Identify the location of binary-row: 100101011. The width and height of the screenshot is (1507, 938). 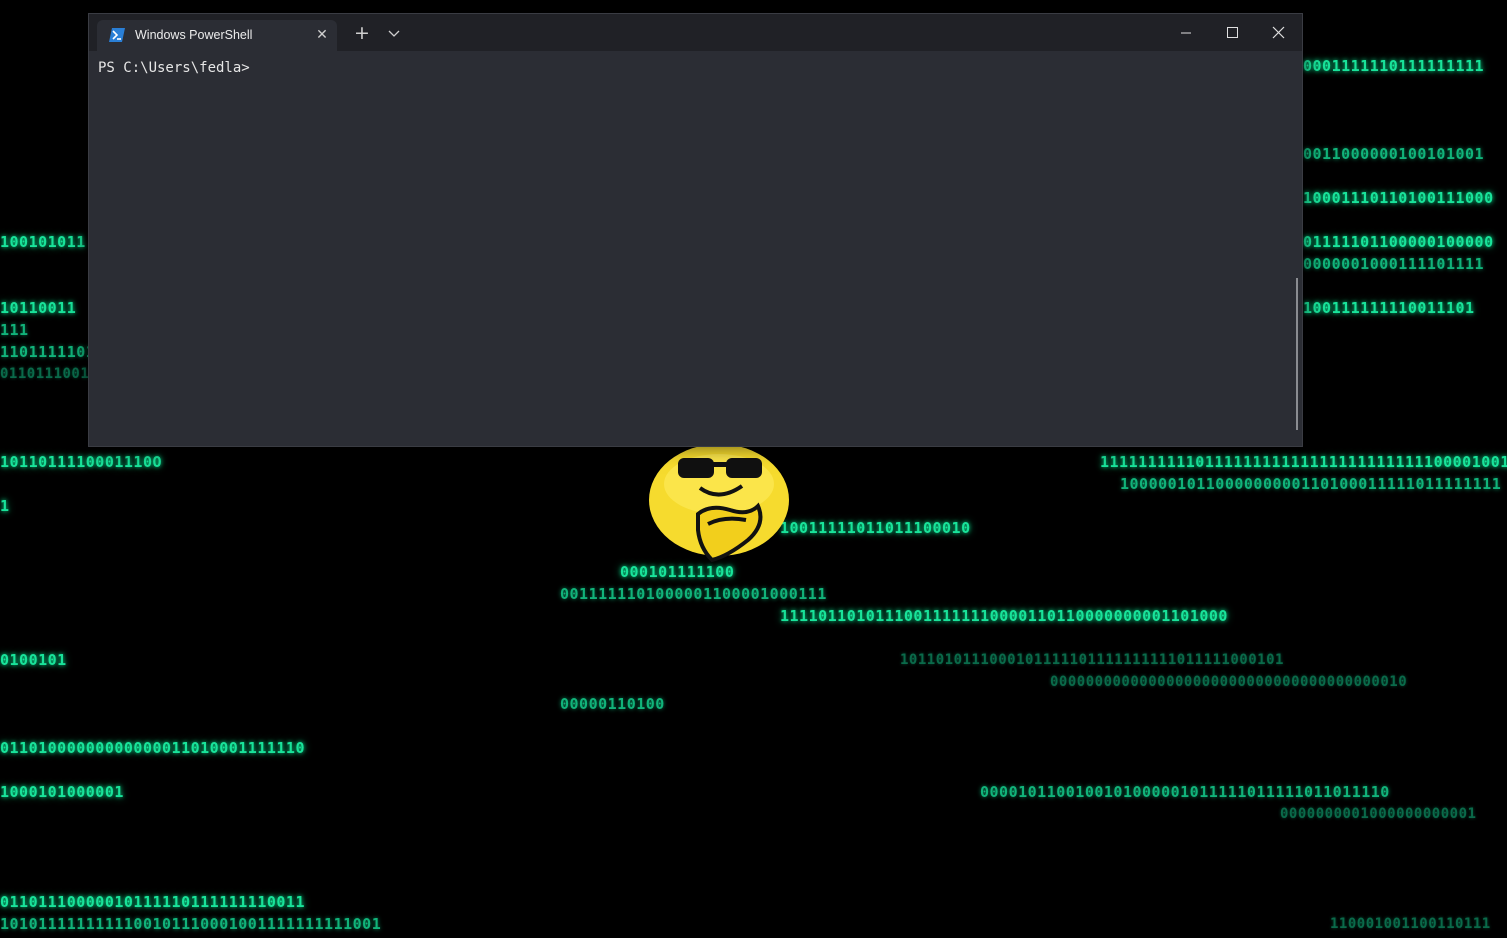
(43, 242).